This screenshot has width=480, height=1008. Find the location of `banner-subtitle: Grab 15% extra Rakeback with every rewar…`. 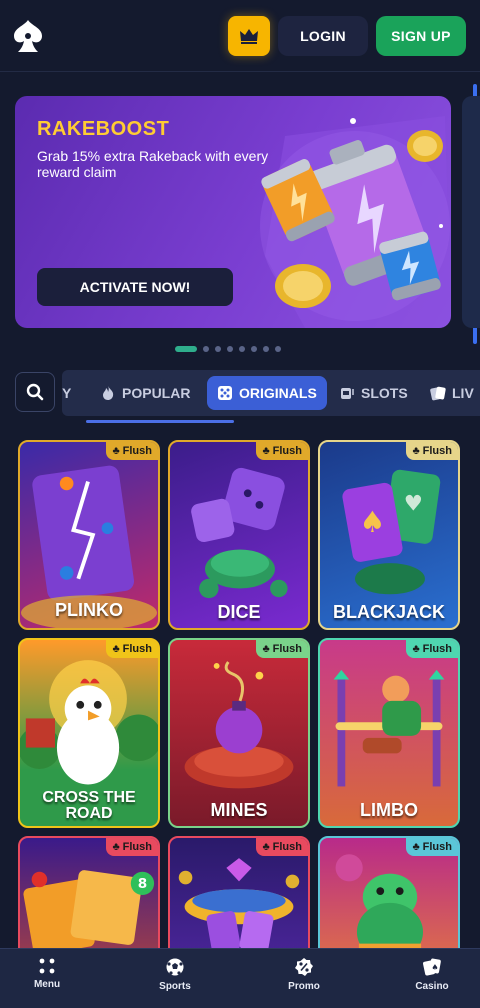

banner-subtitle: Grab 15% extra Rakeback with every rewar… is located at coordinates (153, 164).